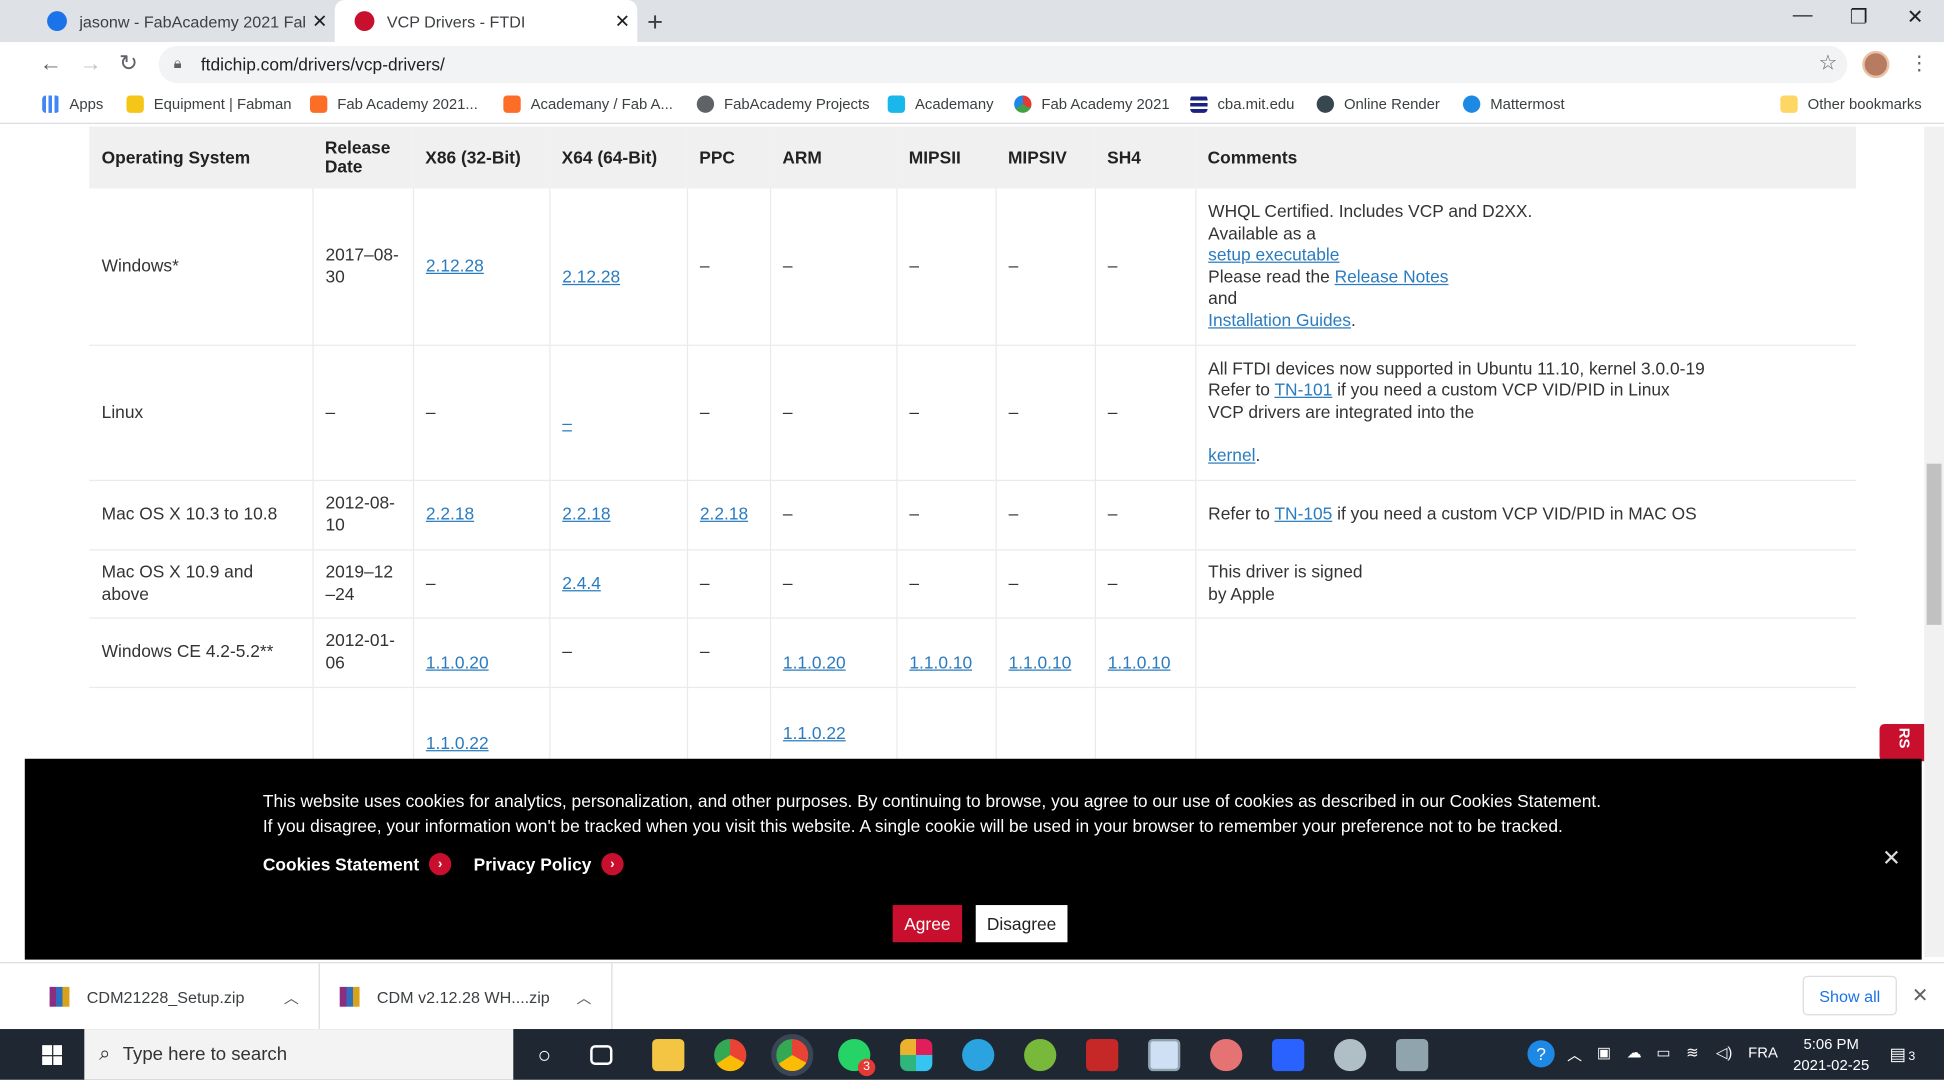 The width and height of the screenshot is (1944, 1080). I want to click on bookmark-cba: cba.mit.edu, so click(1242, 104).